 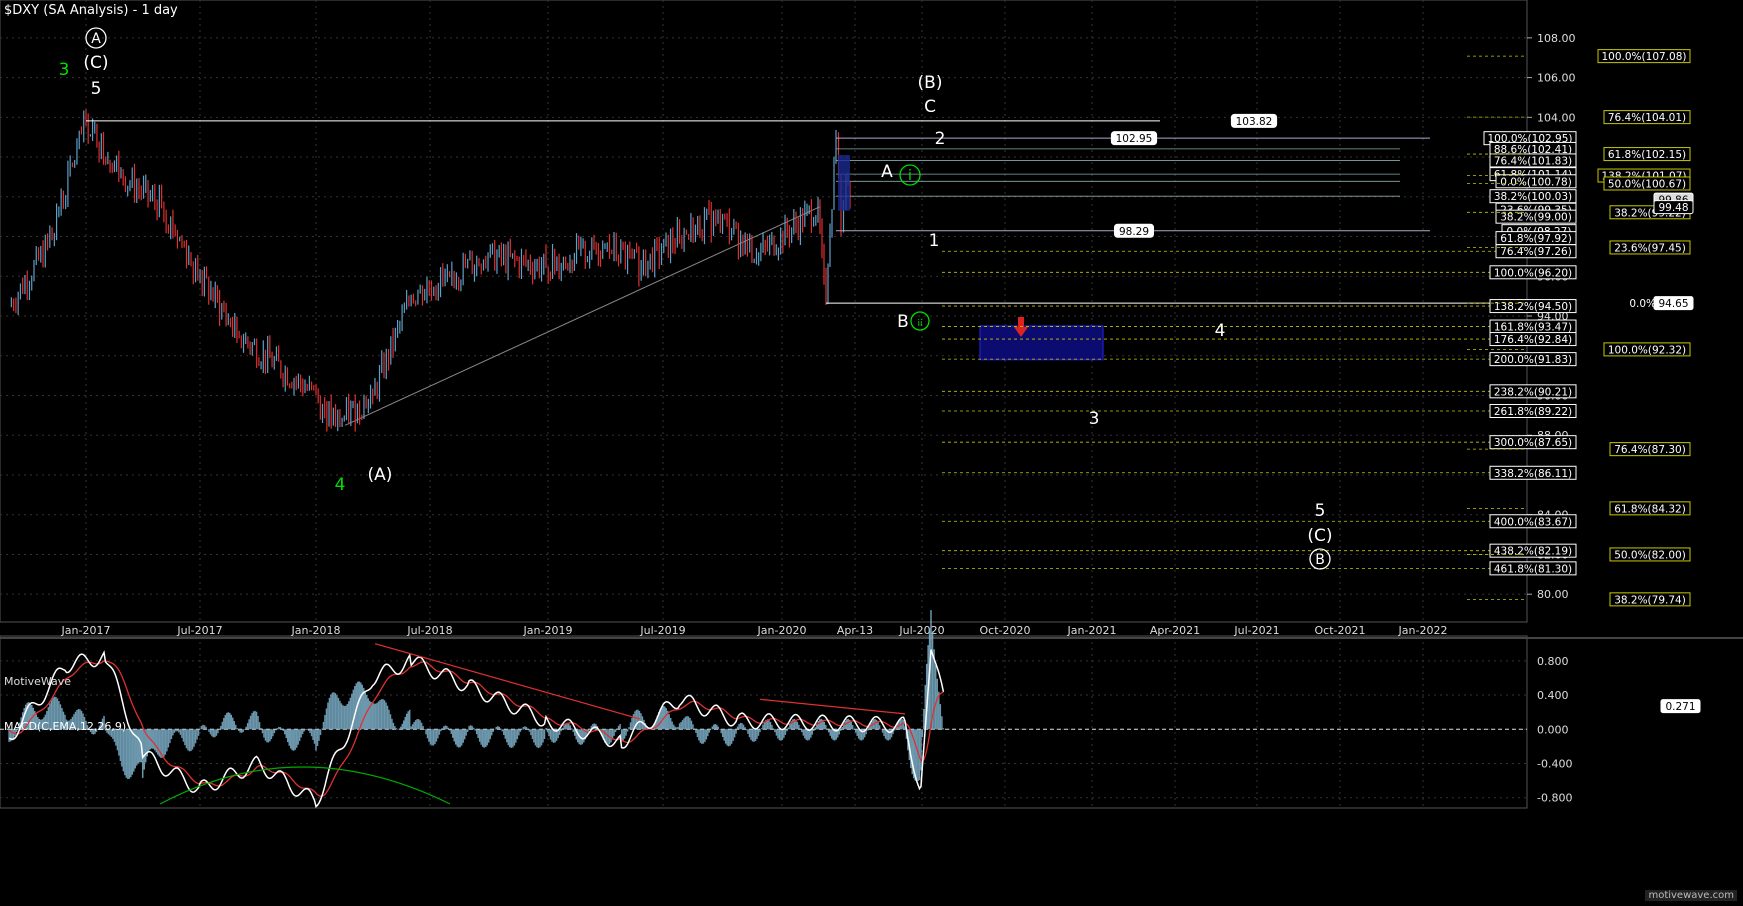 What do you see at coordinates (919, 324) in the screenshot?
I see `wave-label-11: ii` at bounding box center [919, 324].